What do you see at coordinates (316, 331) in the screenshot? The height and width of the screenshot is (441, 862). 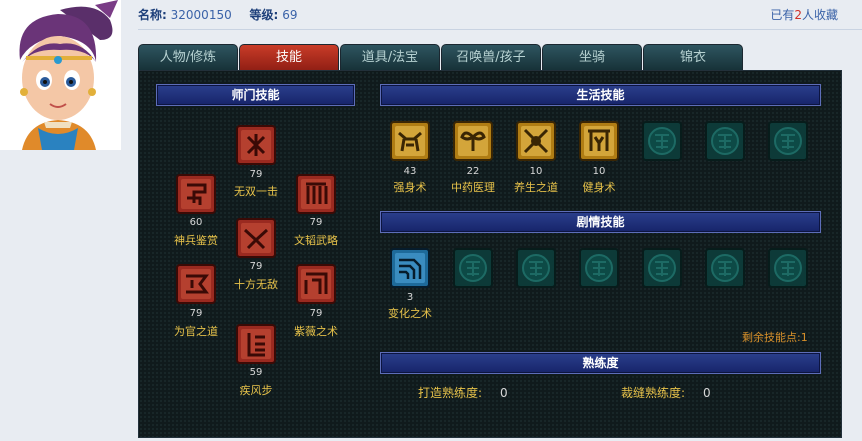 I see `skill-name: 紫薇之术` at bounding box center [316, 331].